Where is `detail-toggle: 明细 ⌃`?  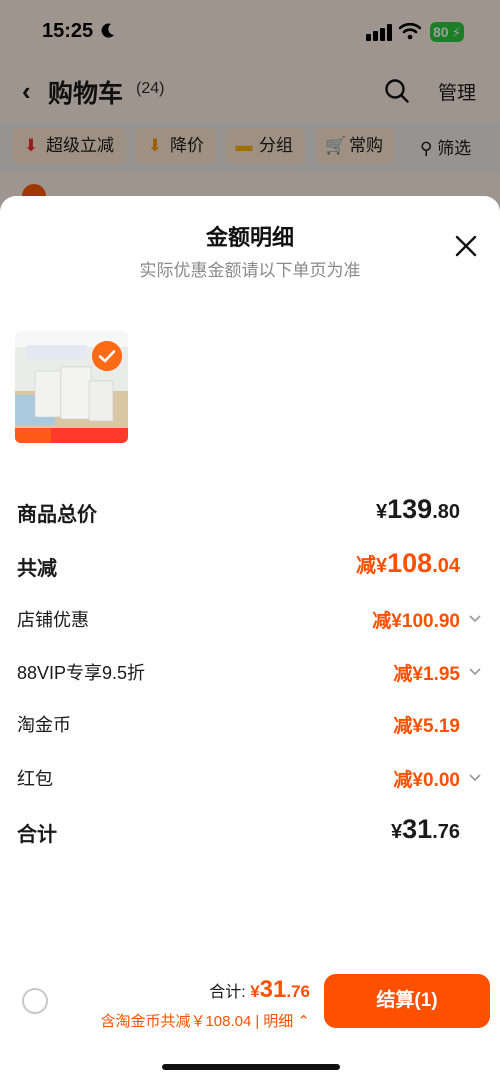 detail-toggle: 明细 ⌃ is located at coordinates (286, 1021).